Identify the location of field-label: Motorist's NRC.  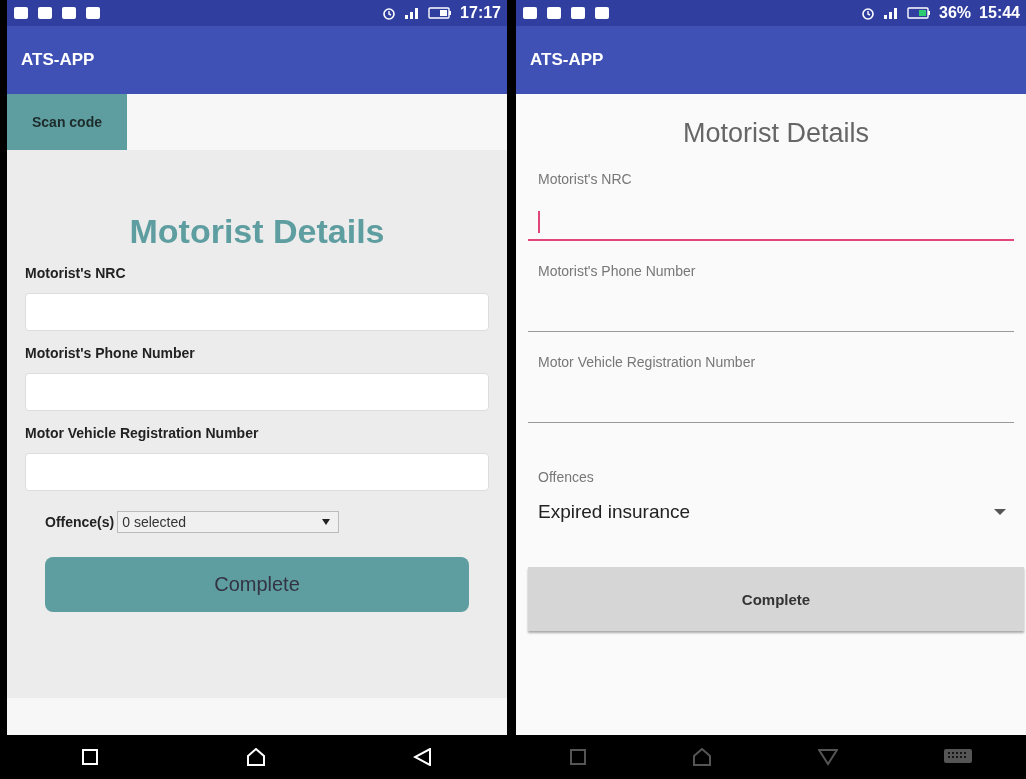
(76, 273).